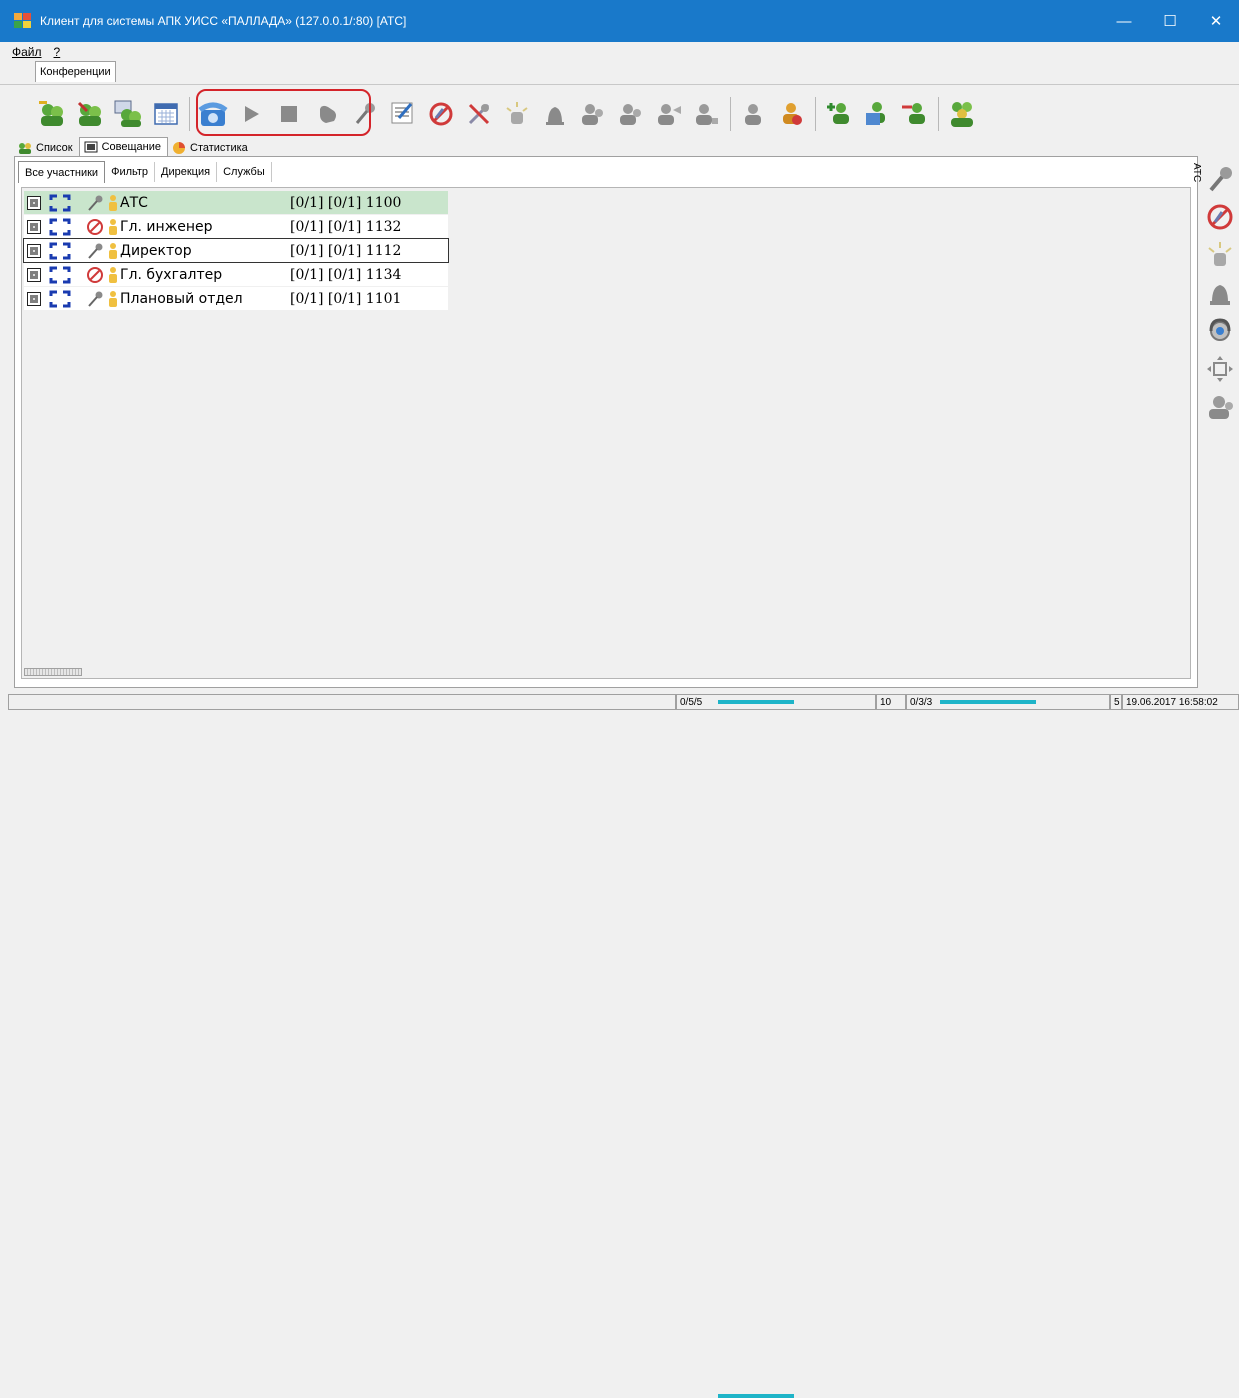 The image size is (1239, 1398). Describe the element at coordinates (691, 702) in the screenshot. I see `status-channels-value: 0/5/5` at that location.